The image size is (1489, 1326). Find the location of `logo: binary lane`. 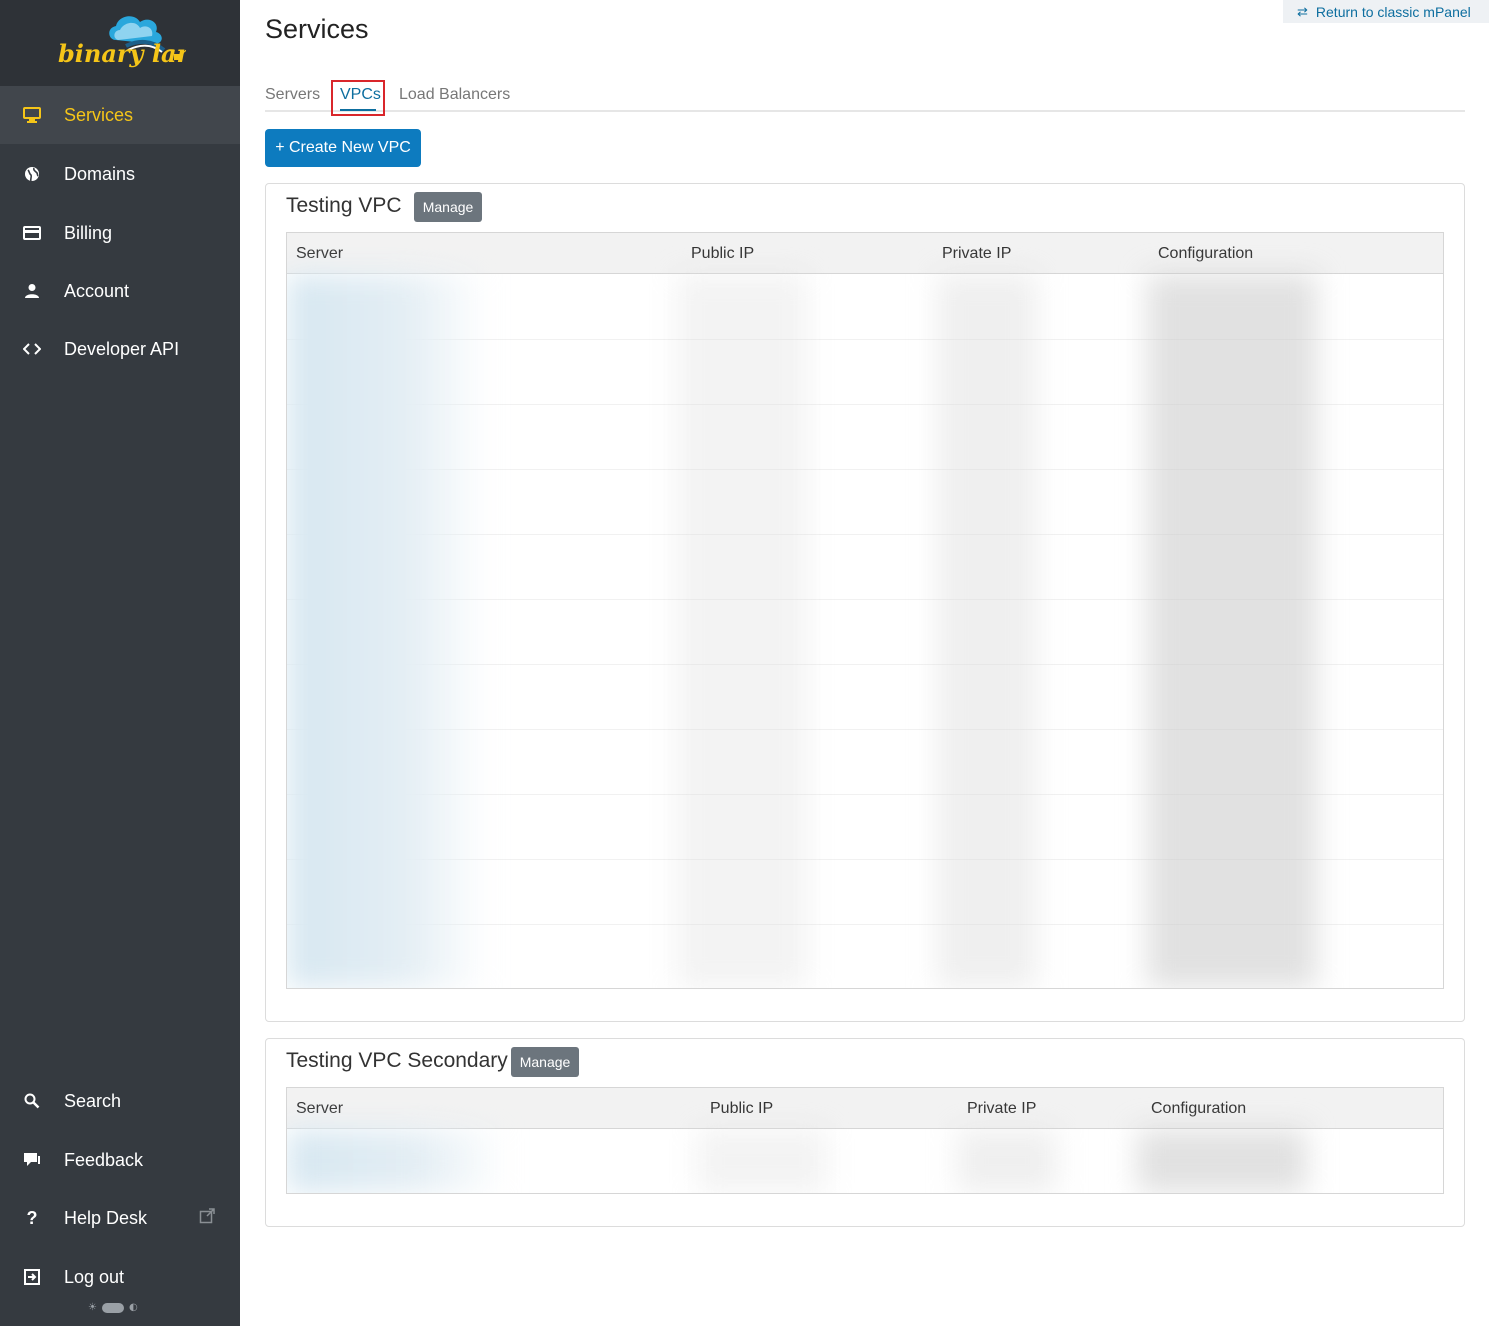

logo: binary lane is located at coordinates (120, 43).